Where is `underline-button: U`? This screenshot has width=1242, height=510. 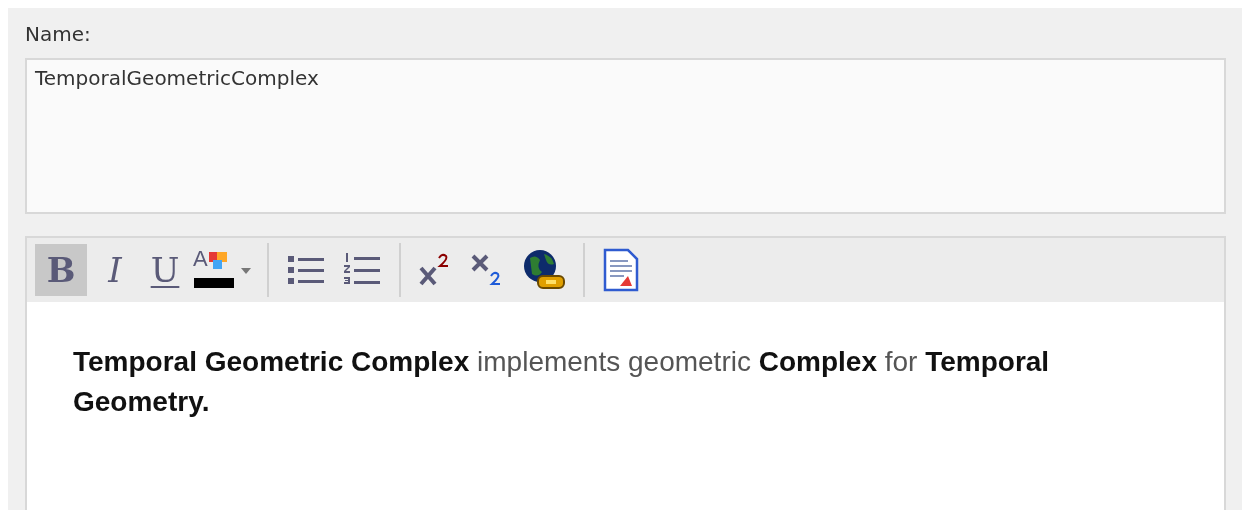 underline-button: U is located at coordinates (165, 270).